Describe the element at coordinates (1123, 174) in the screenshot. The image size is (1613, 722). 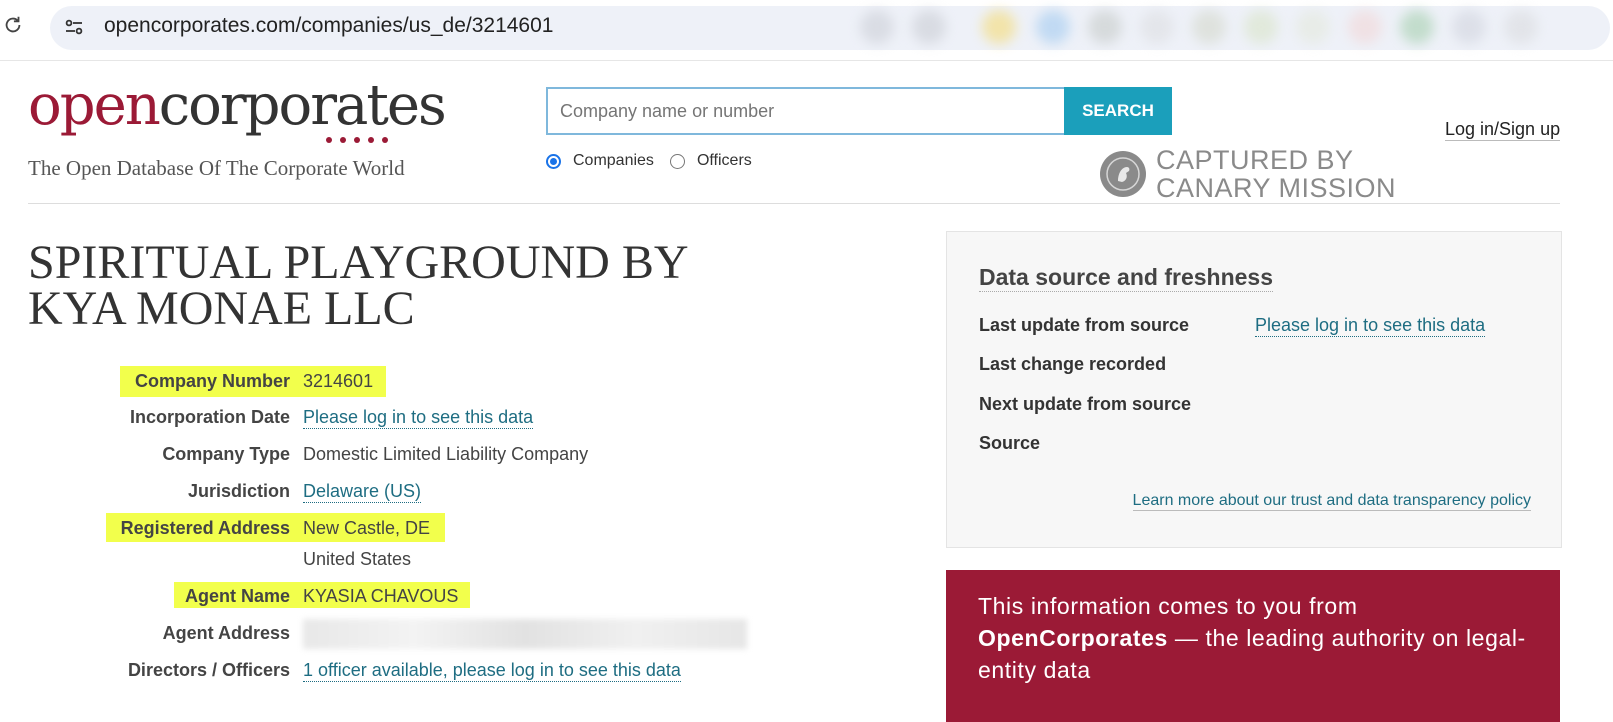
I see `canary-bird-icon` at that location.